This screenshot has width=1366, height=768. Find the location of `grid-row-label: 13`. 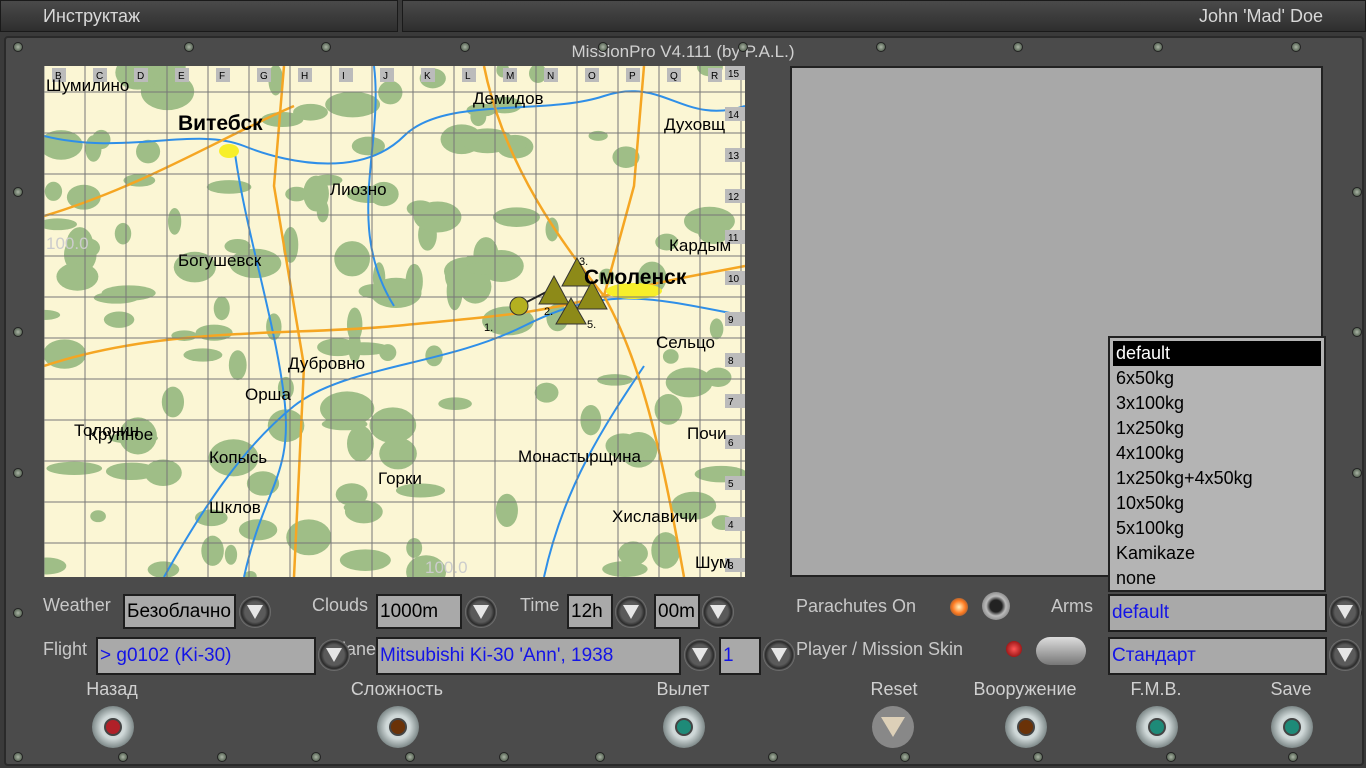

grid-row-label: 13 is located at coordinates (734, 156).